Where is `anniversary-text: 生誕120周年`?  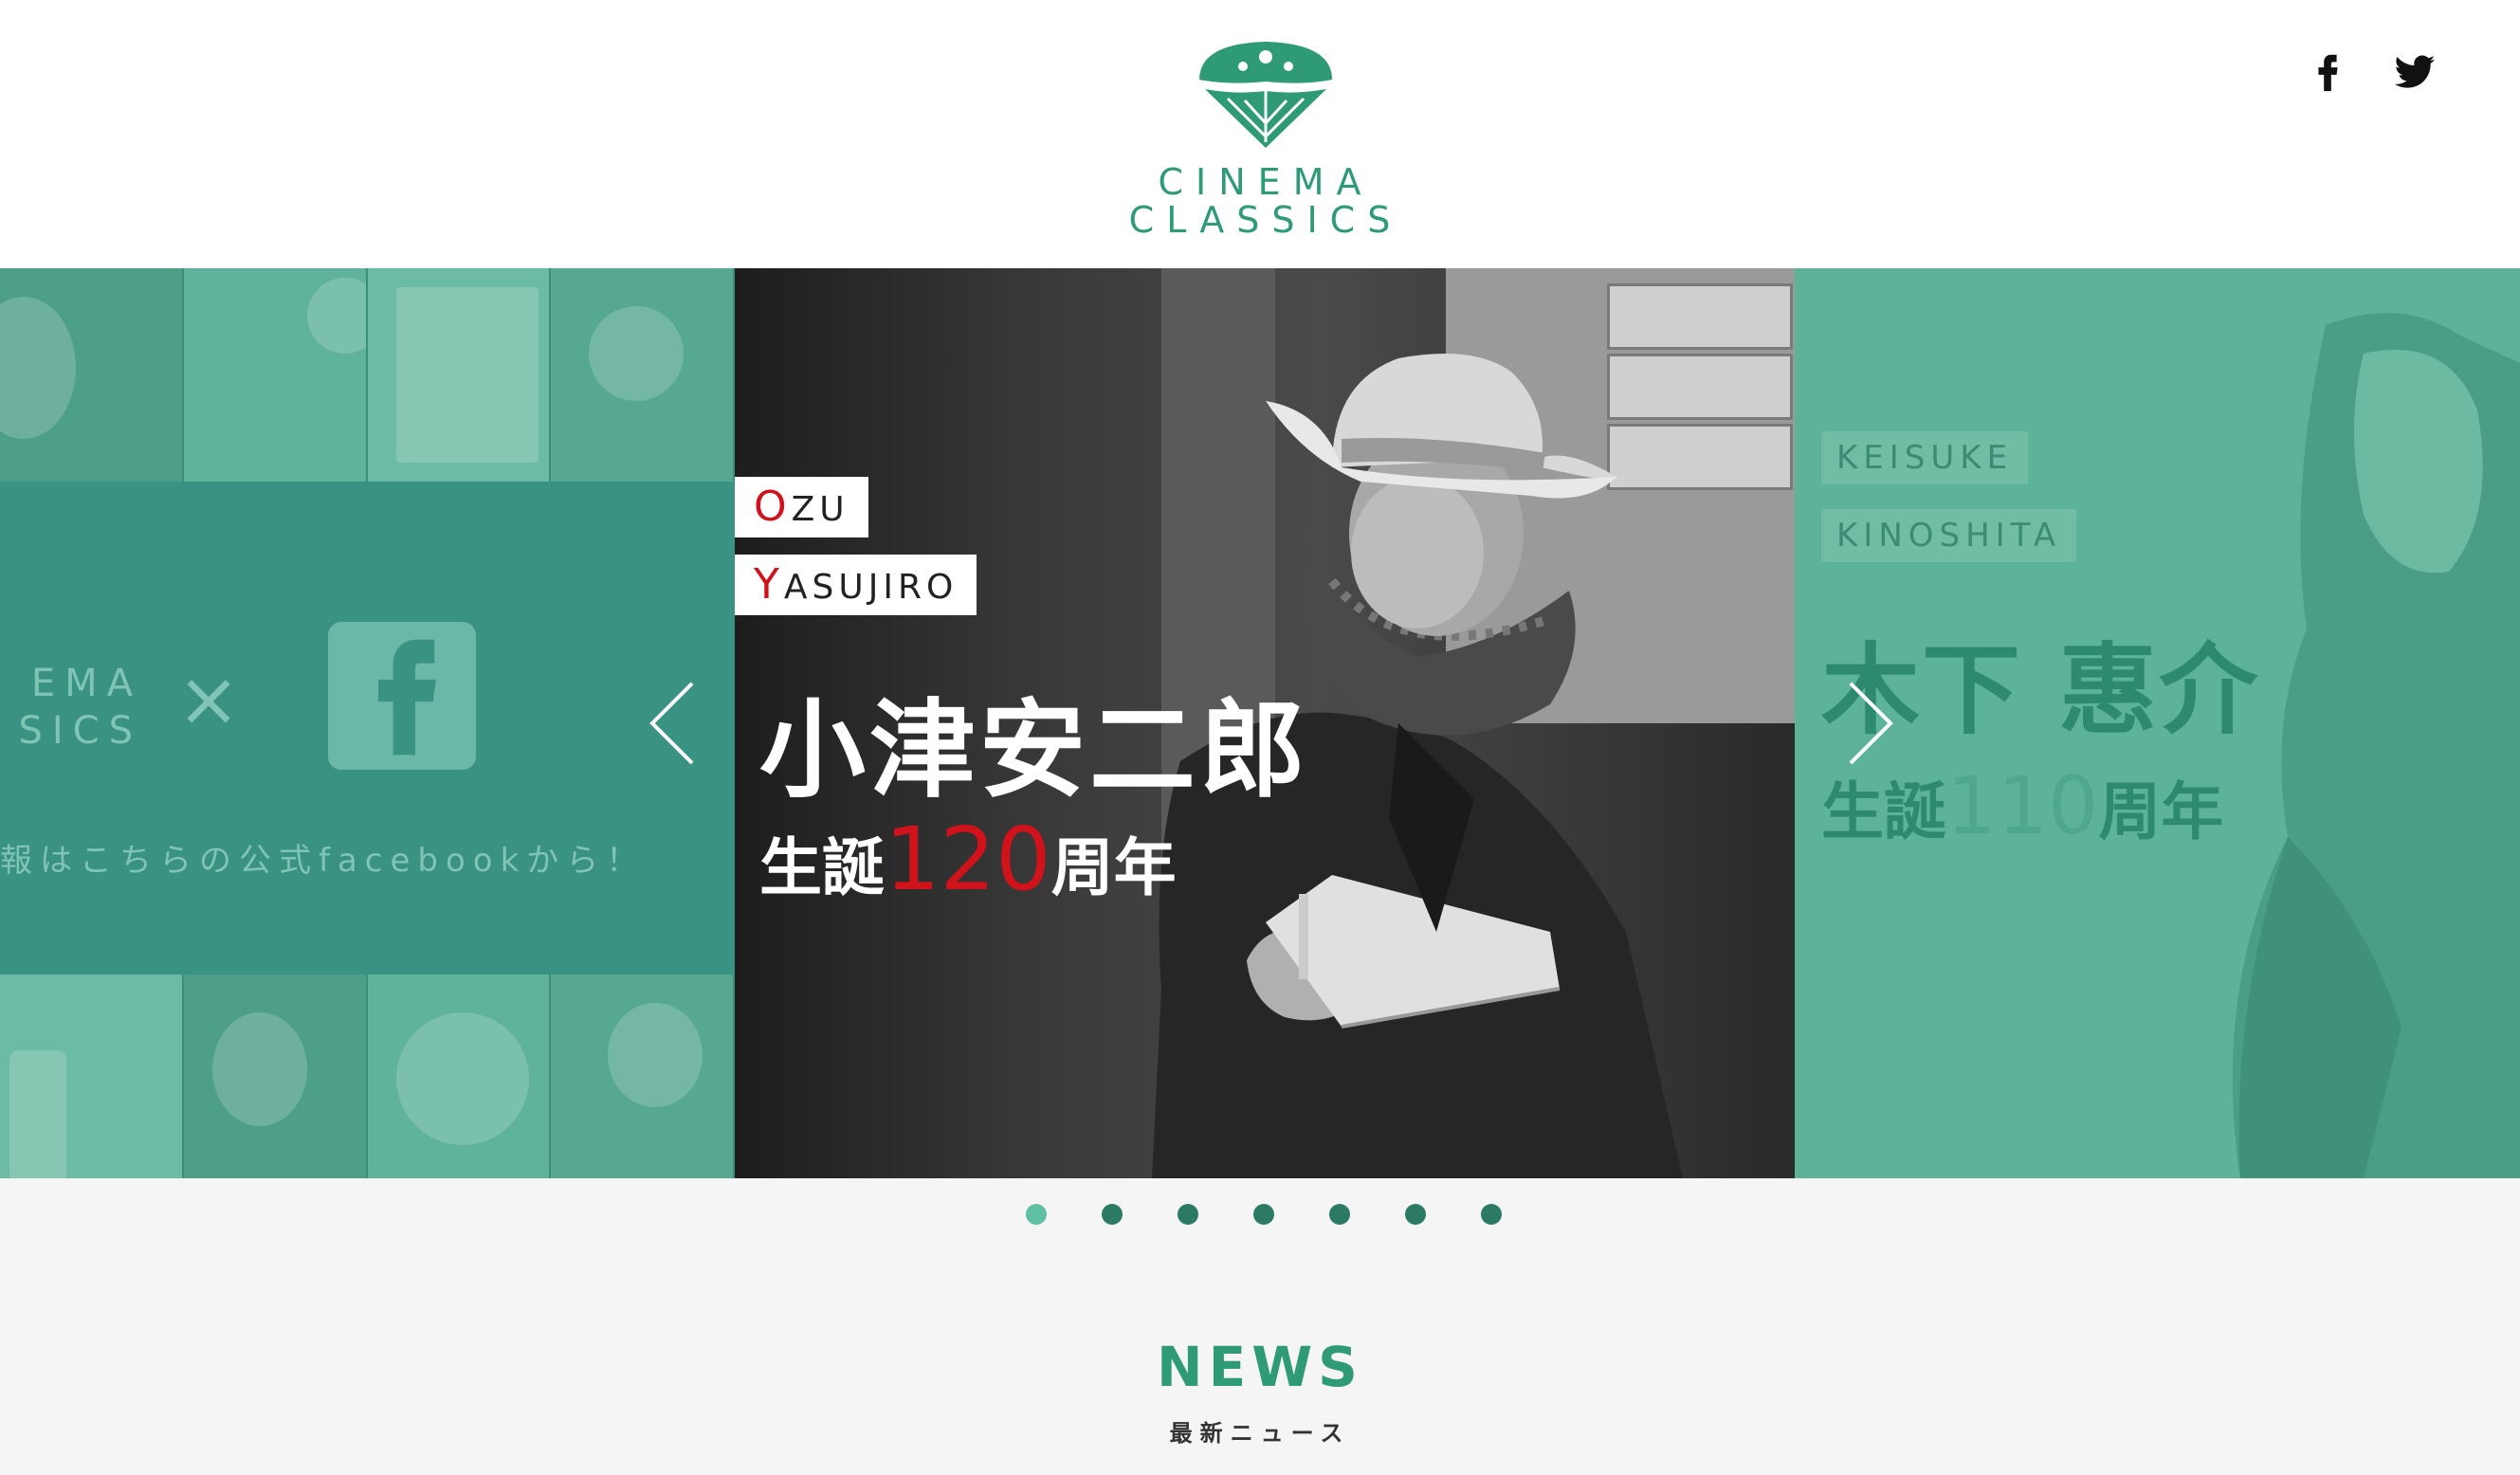 anniversary-text: 生誕120周年 is located at coordinates (968, 859).